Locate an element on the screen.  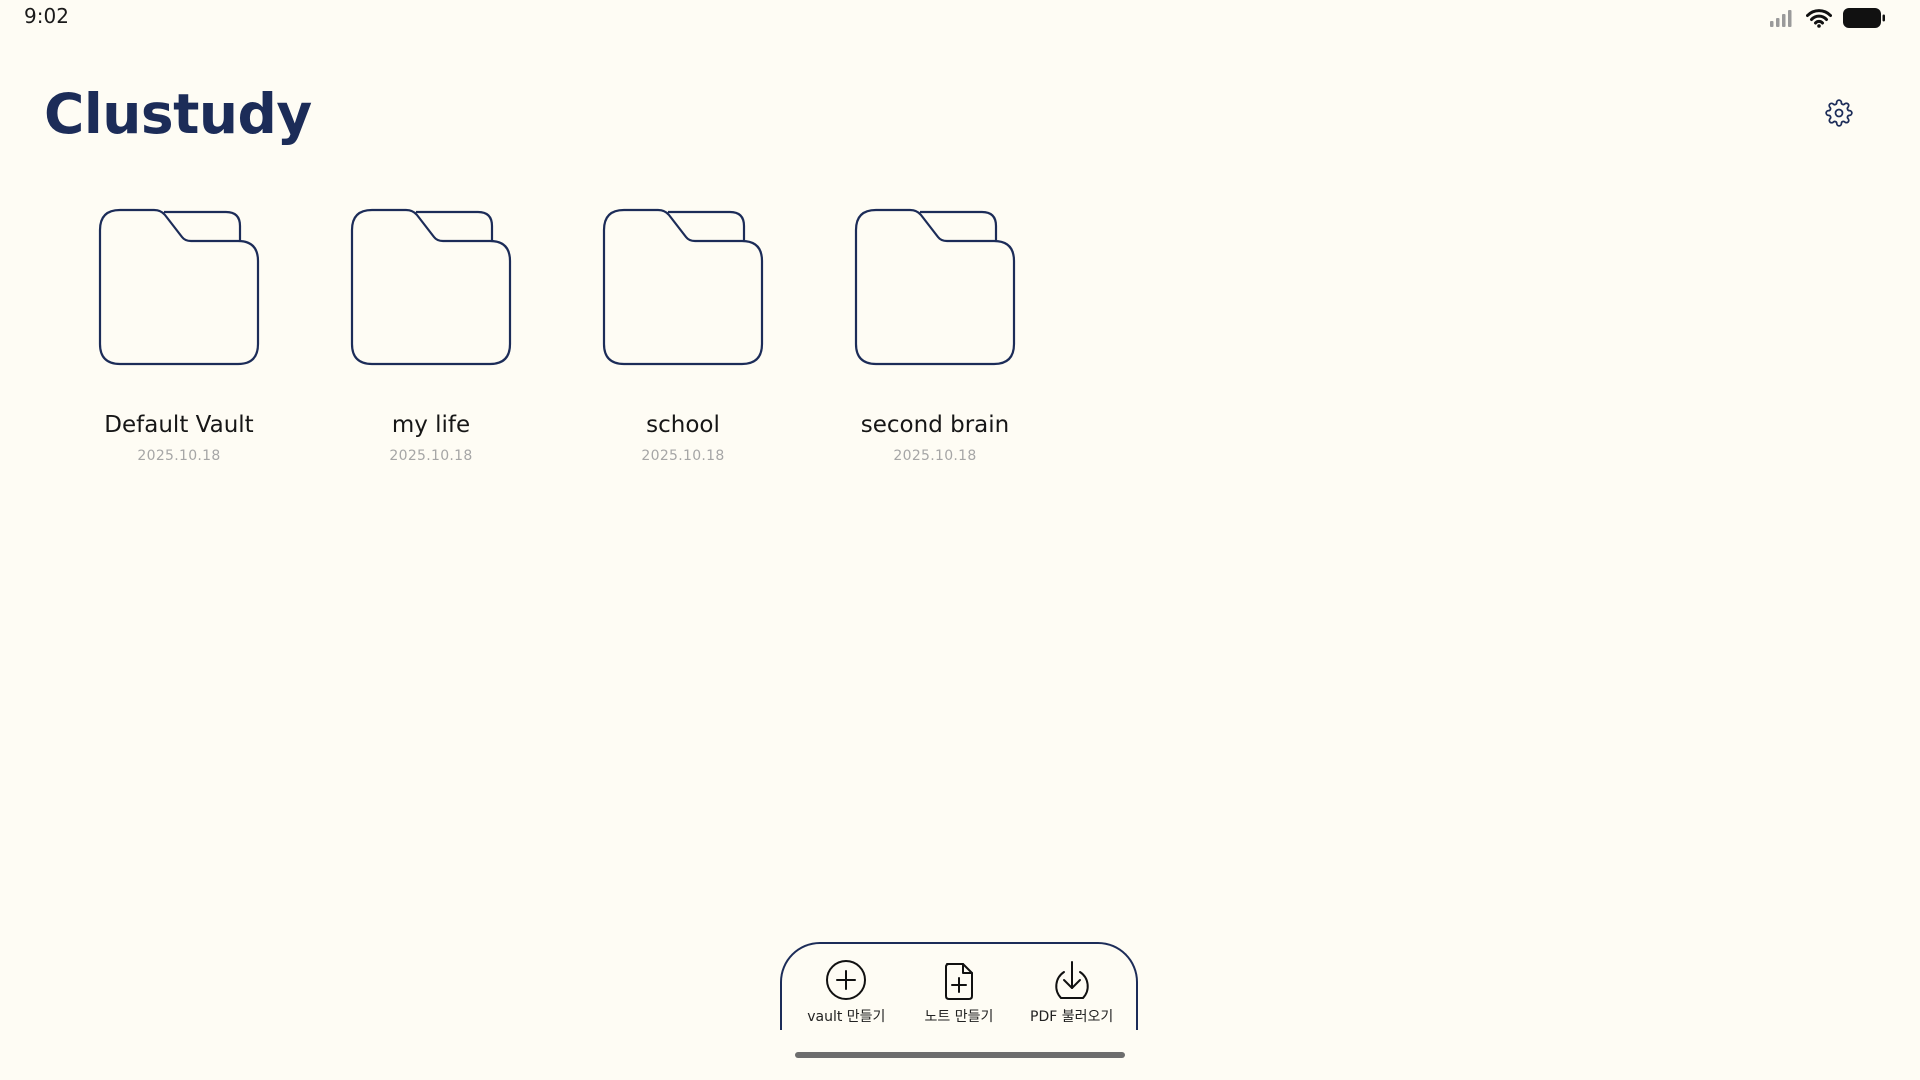
bottom-action-bar: vault 만들기 노트 만들기 PDF 불러오기 is located at coordinates (959, 986).